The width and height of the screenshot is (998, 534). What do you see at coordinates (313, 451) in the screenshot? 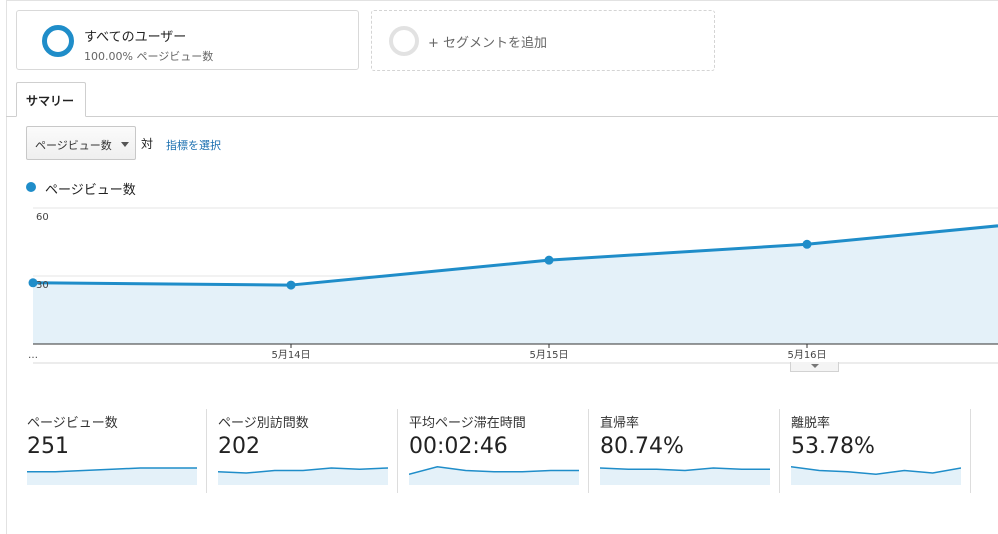
I see `scorecard-unique-pageviews: ページ別訪問数 202` at bounding box center [313, 451].